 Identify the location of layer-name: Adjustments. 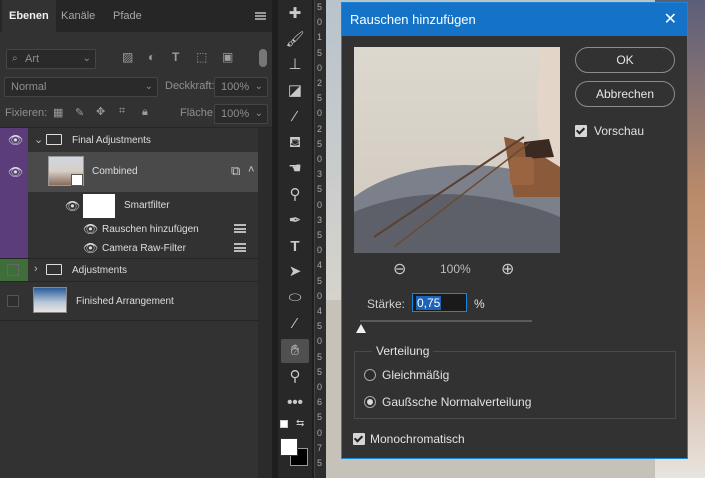
(100, 270).